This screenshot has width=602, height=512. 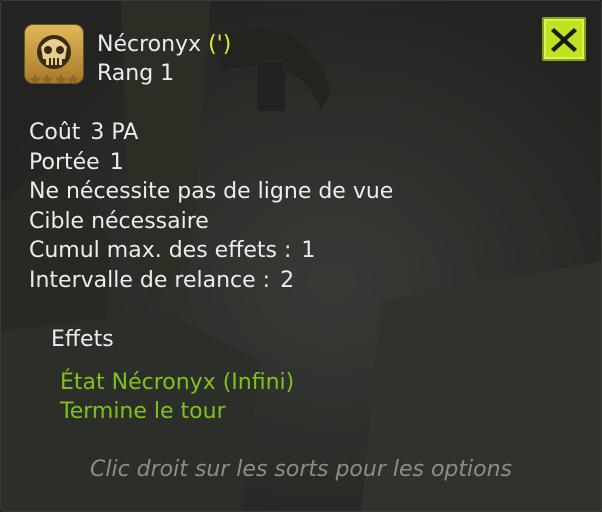 I want to click on stat-label: Portée, so click(x=64, y=162).